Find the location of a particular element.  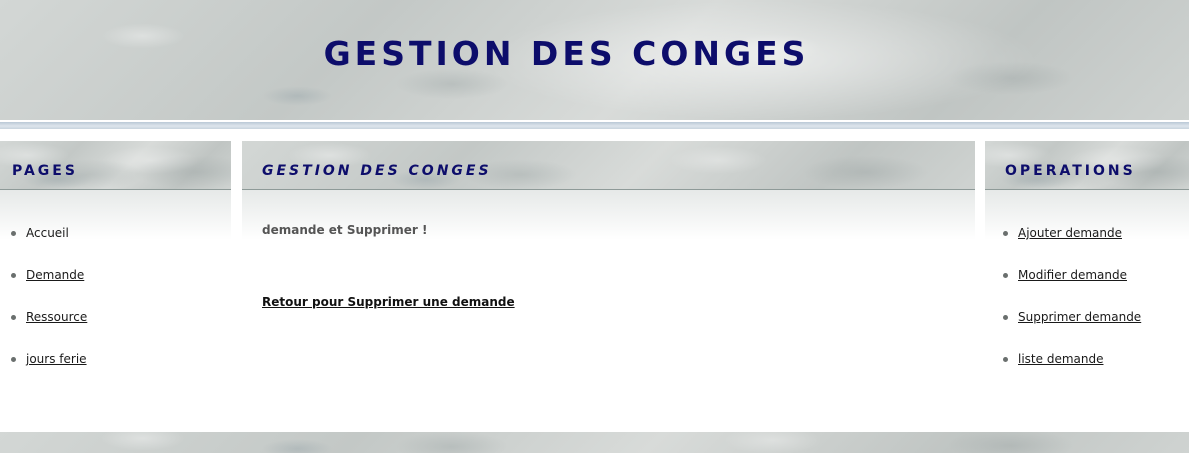

site-title: GESTION DES CONGES is located at coordinates (566, 54).